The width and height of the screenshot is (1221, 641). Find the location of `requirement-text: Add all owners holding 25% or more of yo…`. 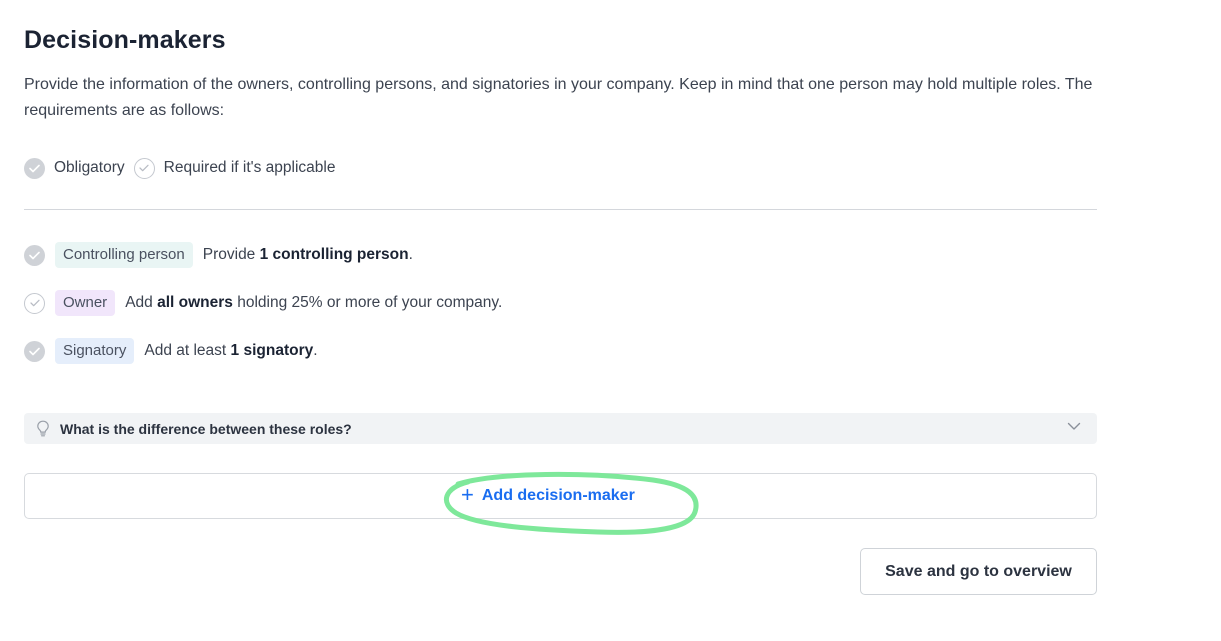

requirement-text: Add all owners holding 25% or more of yo… is located at coordinates (313, 303).